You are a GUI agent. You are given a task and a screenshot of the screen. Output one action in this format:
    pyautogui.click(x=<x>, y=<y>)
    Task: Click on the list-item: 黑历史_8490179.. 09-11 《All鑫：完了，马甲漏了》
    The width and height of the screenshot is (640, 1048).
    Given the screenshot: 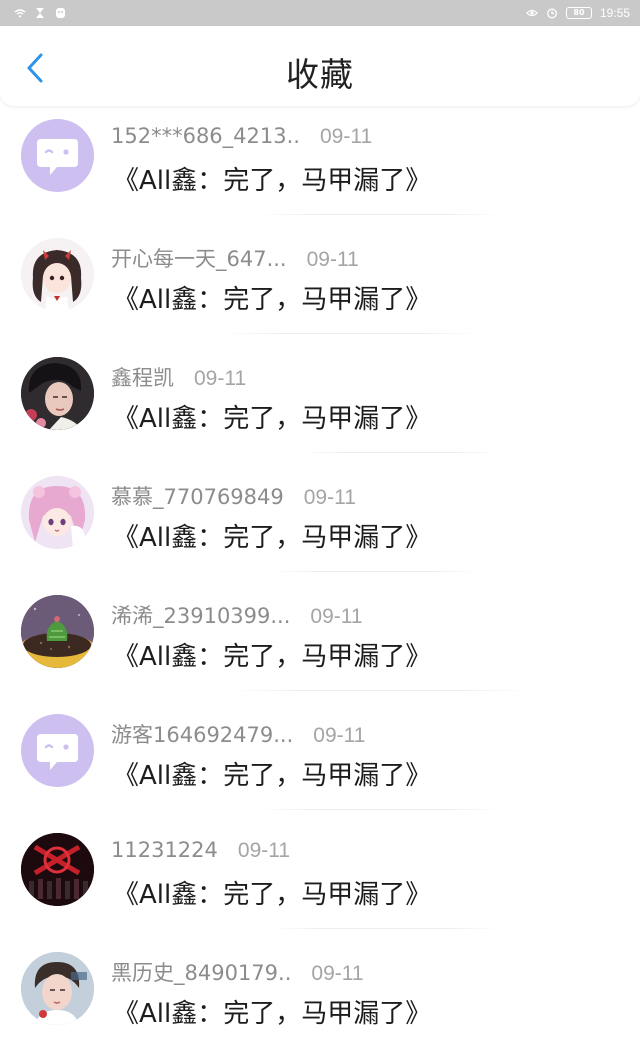 What is the action you would take?
    pyautogui.click(x=320, y=988)
    